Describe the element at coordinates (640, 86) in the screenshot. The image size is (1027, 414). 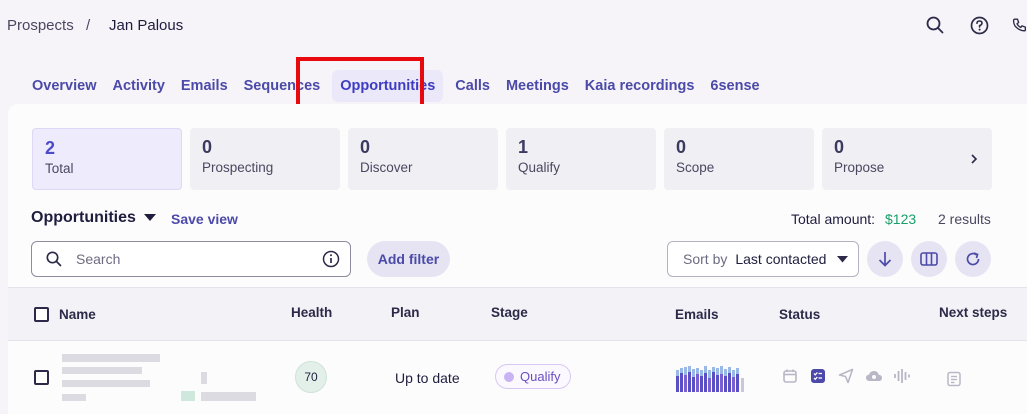
I see `tab-kaia-recordings: Kaia recordings` at that location.